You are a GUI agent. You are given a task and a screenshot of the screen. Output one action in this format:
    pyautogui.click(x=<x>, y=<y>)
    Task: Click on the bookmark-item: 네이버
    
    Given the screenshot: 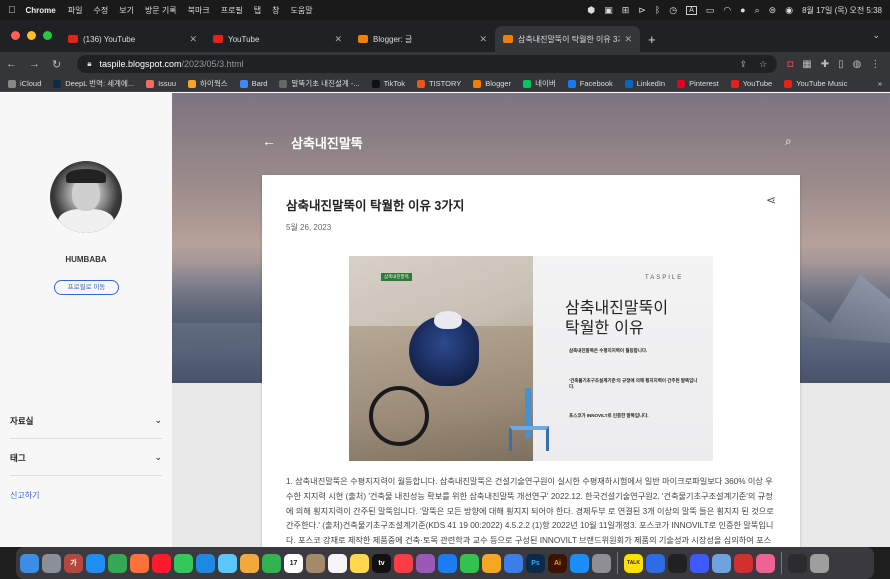 What is the action you would take?
    pyautogui.click(x=539, y=83)
    